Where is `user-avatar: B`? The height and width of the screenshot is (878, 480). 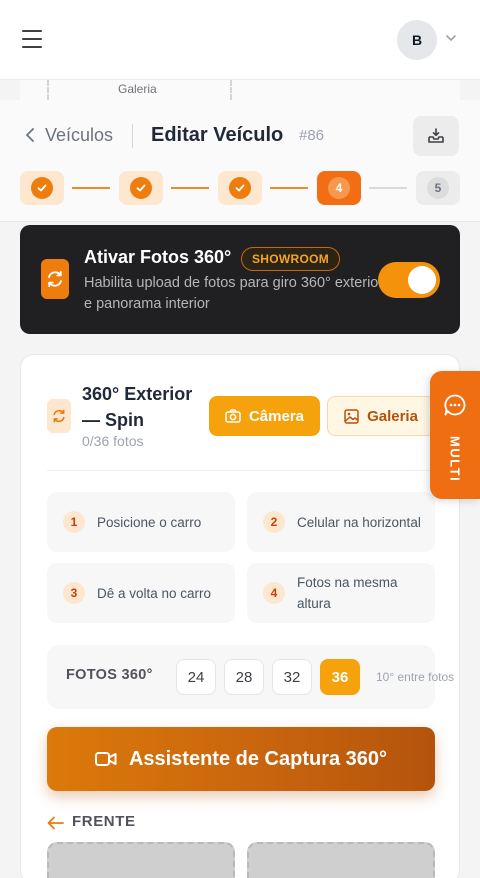 user-avatar: B is located at coordinates (417, 40).